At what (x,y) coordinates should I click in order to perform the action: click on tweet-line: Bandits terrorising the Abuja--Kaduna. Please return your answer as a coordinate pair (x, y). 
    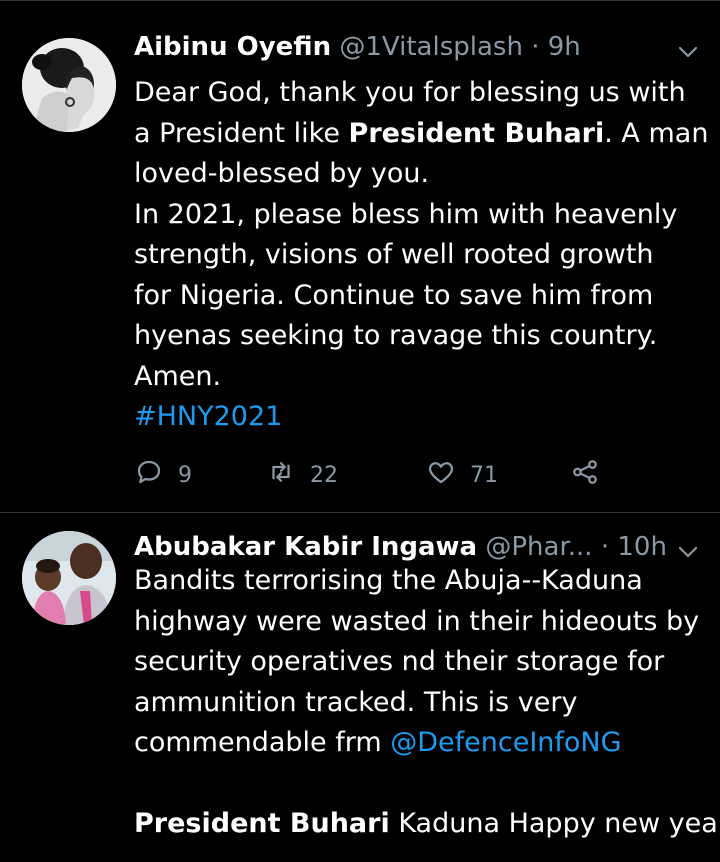
    Looking at the image, I should click on (388, 580).